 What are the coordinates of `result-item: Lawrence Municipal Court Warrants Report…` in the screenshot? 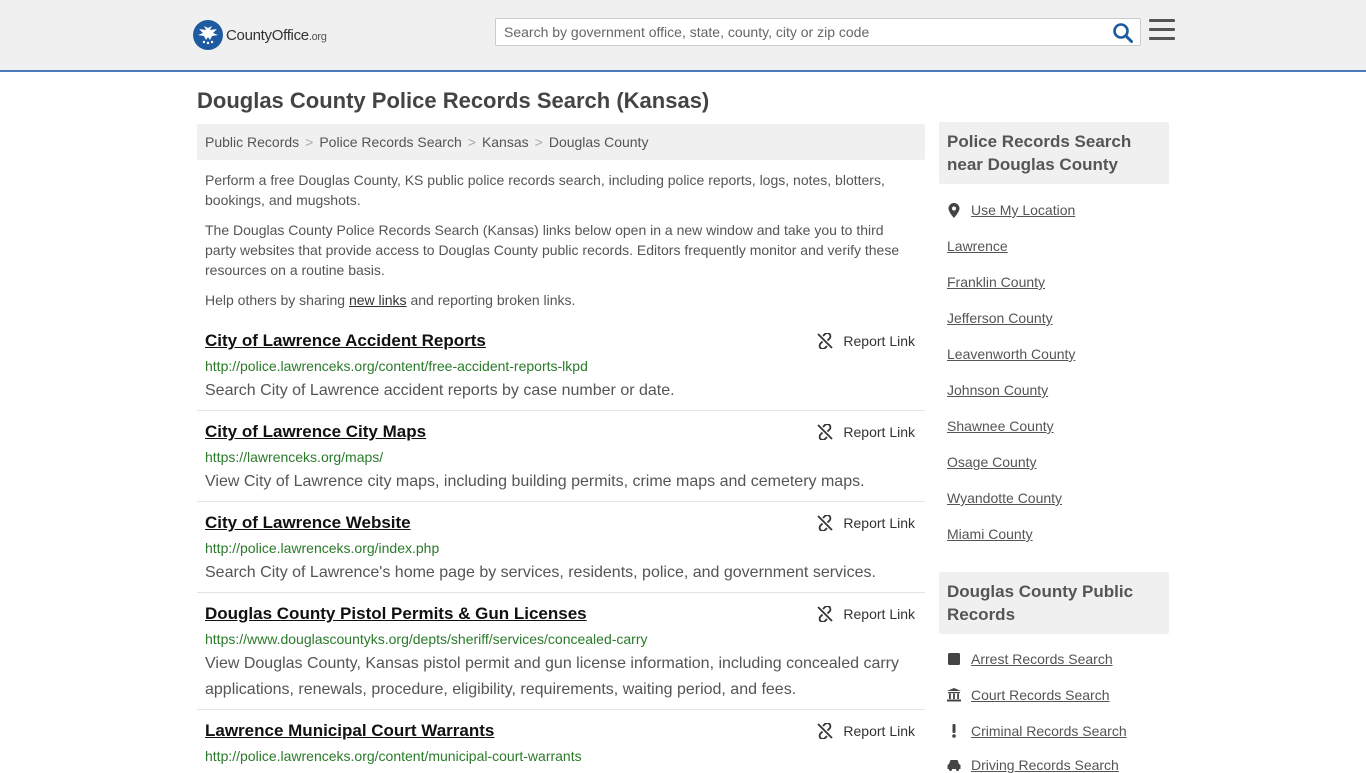 It's located at (561, 744).